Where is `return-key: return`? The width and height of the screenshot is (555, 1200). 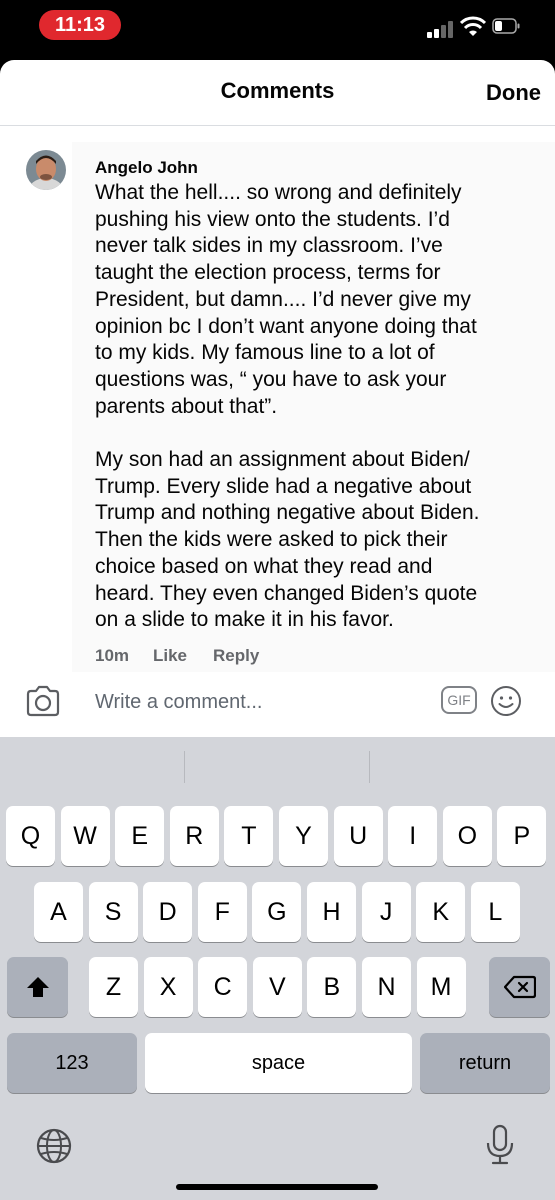 return-key: return is located at coordinates (485, 1063).